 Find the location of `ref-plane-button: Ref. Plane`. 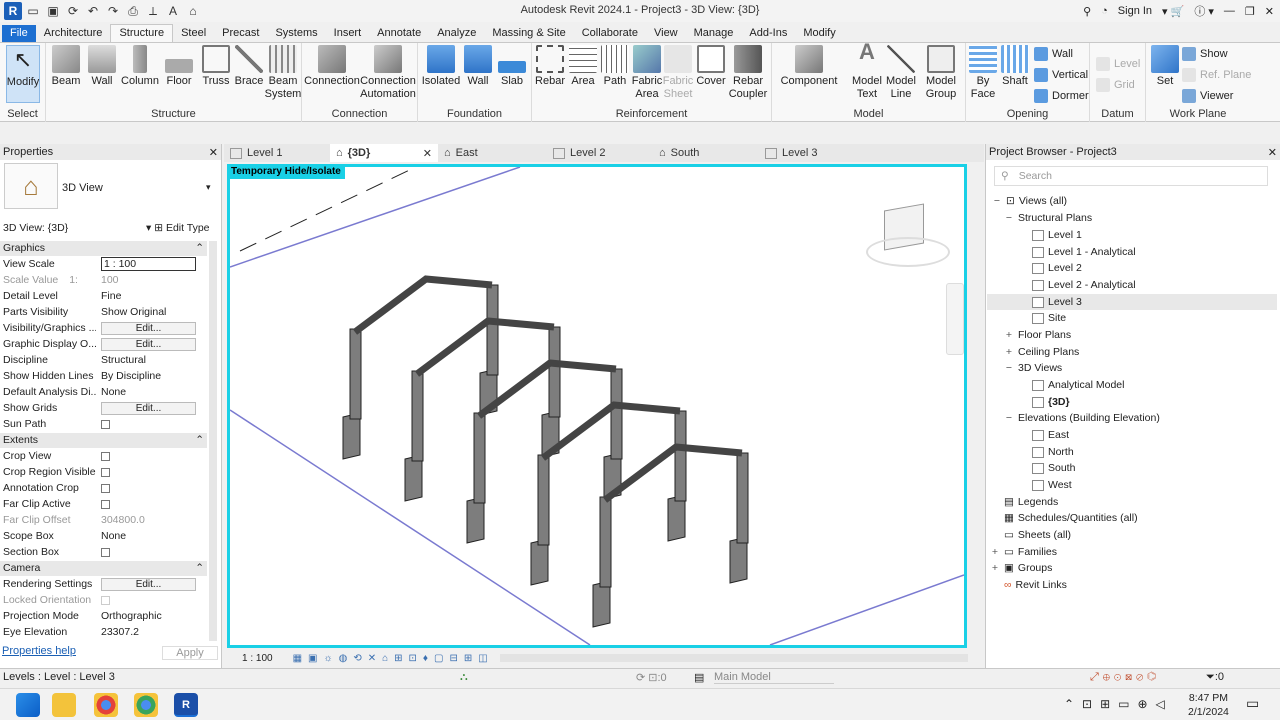

ref-plane-button: Ref. Plane is located at coordinates (1216, 75).